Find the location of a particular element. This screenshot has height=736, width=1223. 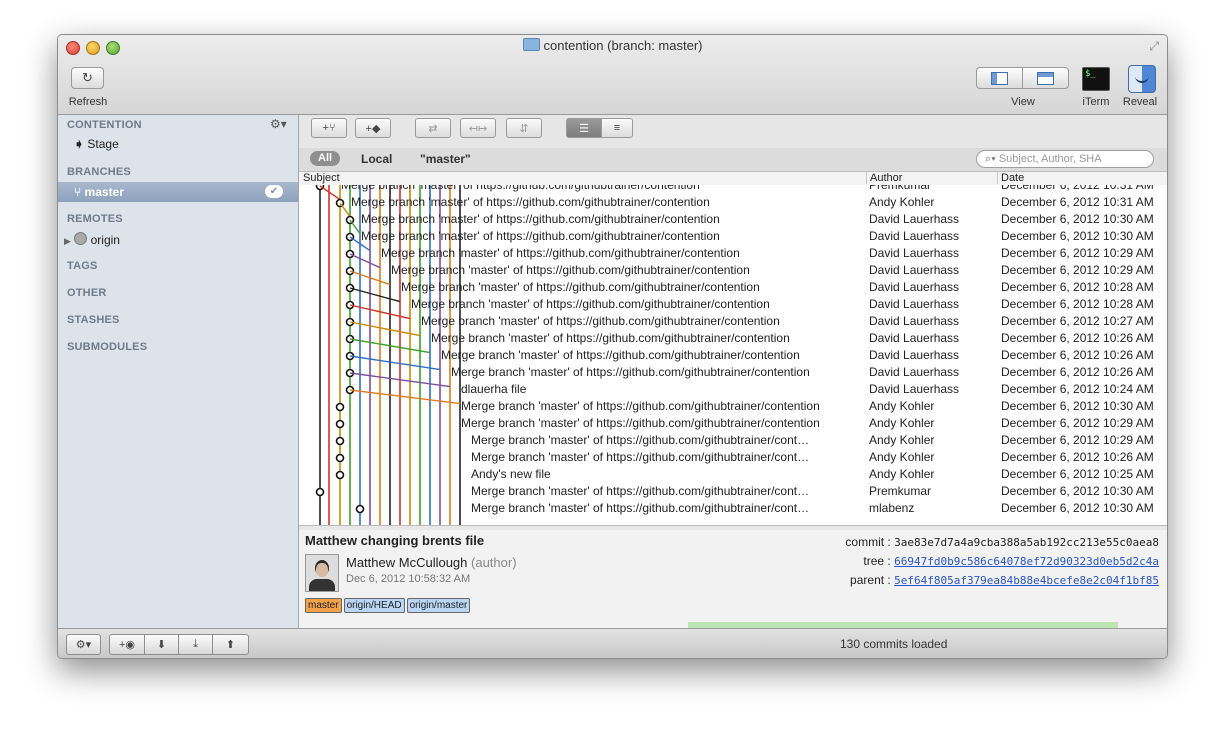

add-tag-icon: +◆ is located at coordinates (373, 128).